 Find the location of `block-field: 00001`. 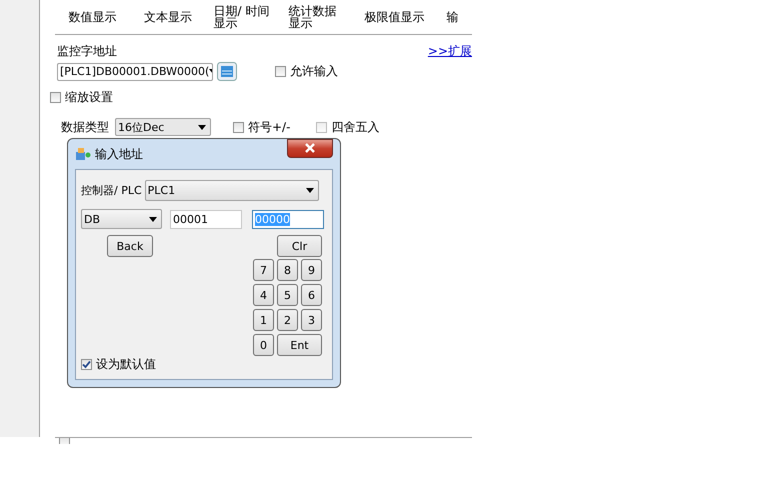

block-field: 00001 is located at coordinates (206, 219).